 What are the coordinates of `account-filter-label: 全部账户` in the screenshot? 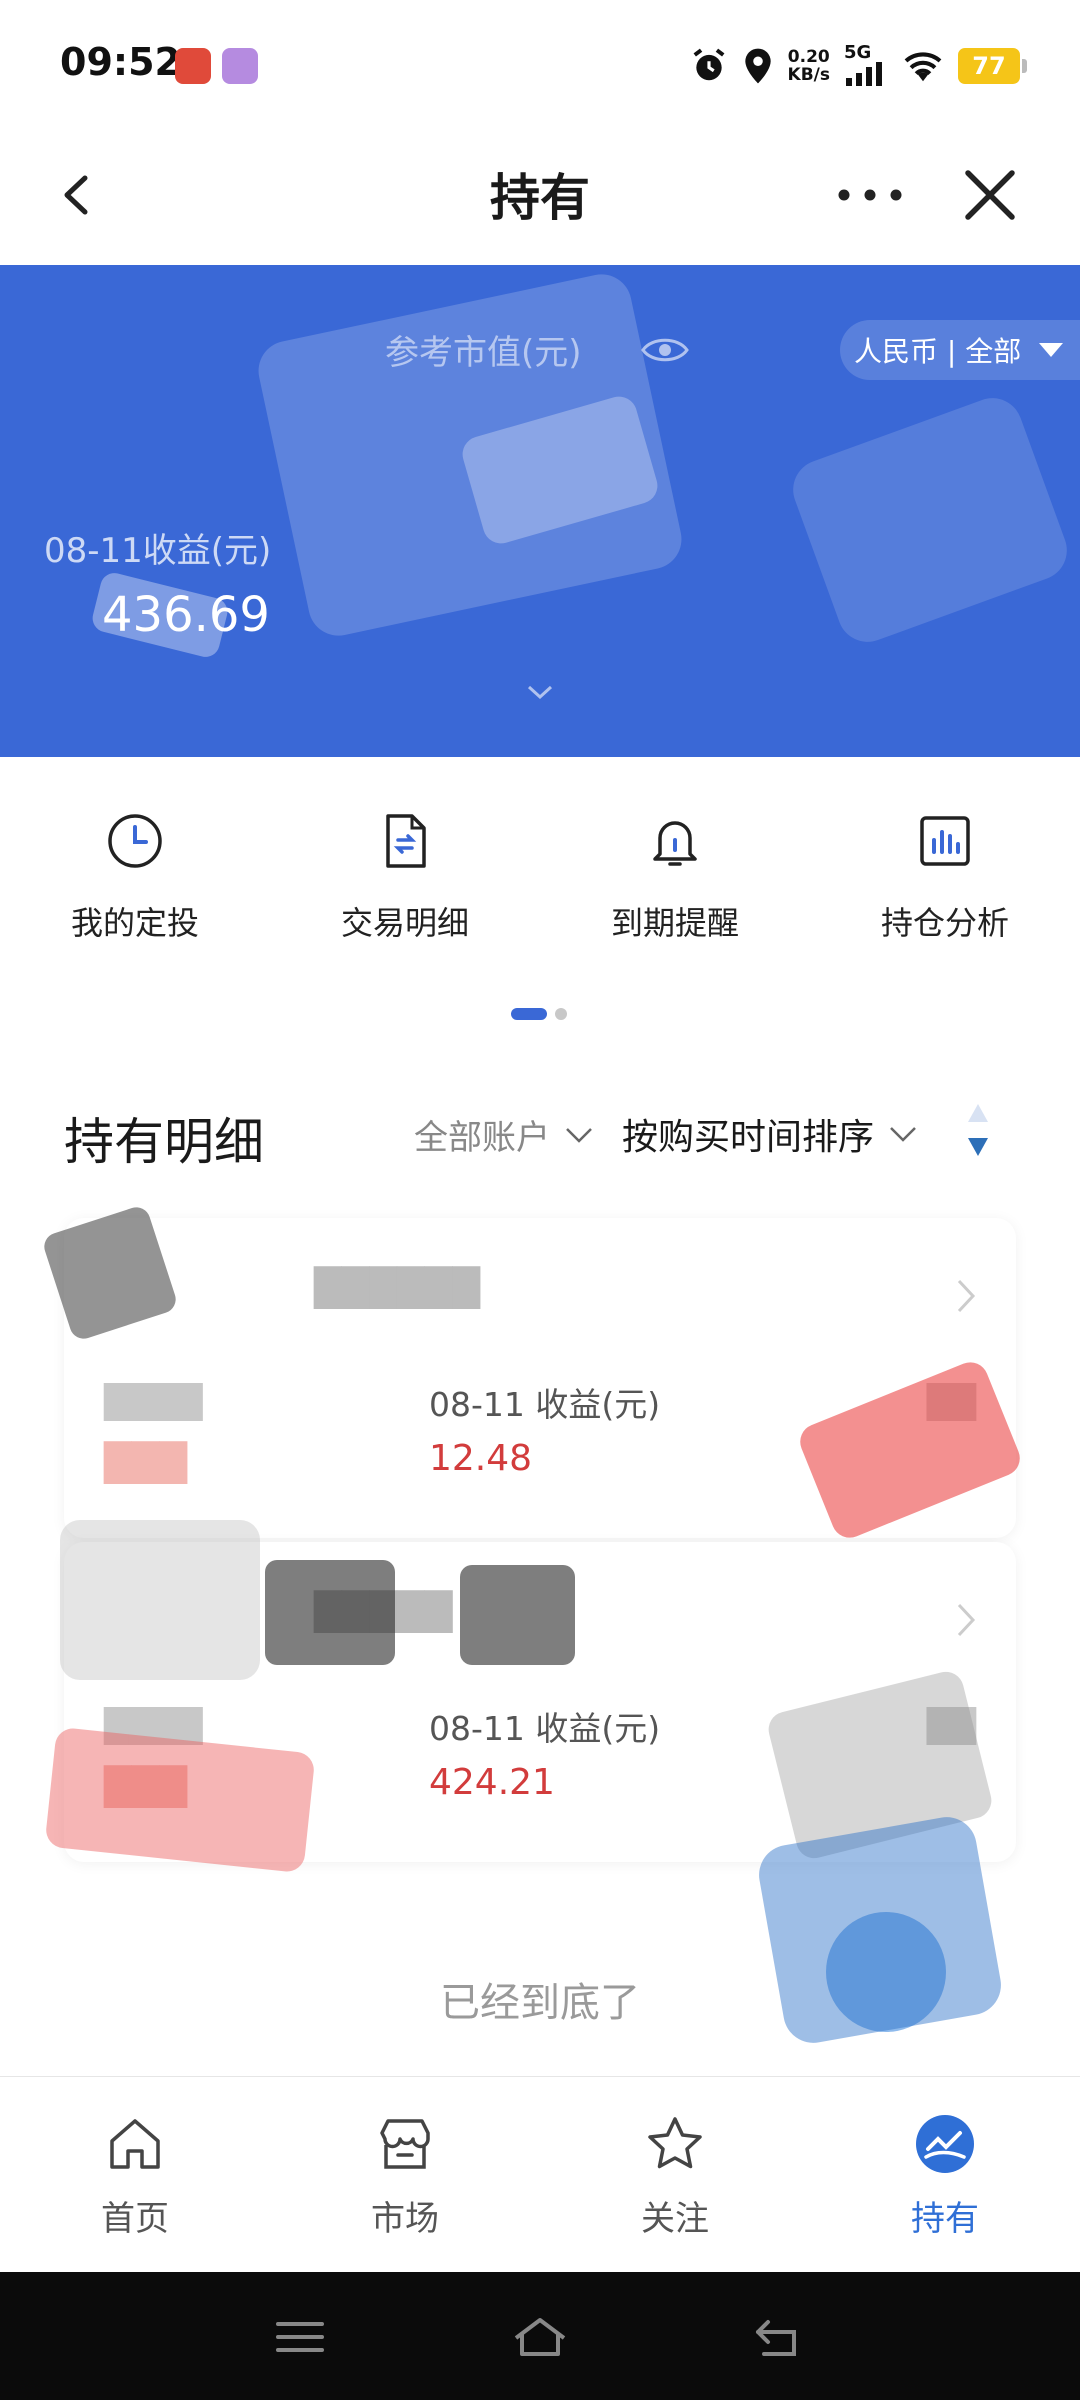 It's located at (482, 1138).